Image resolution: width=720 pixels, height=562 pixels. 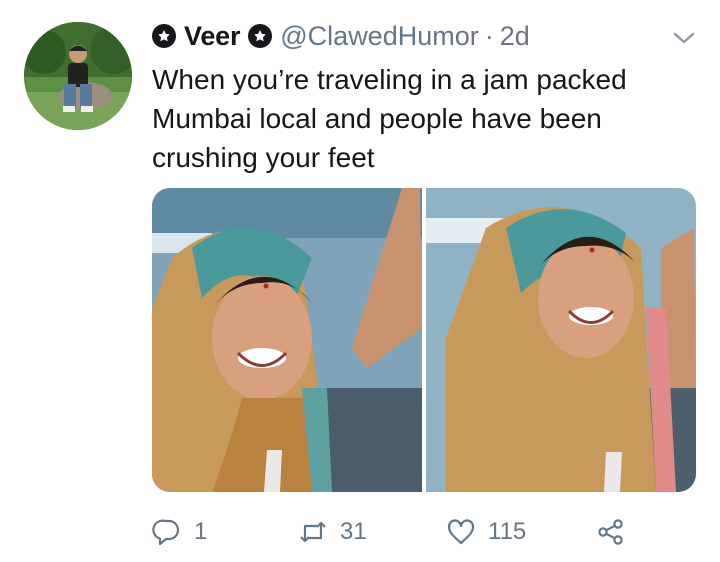 What do you see at coordinates (486, 532) in the screenshot?
I see `like-button: 115` at bounding box center [486, 532].